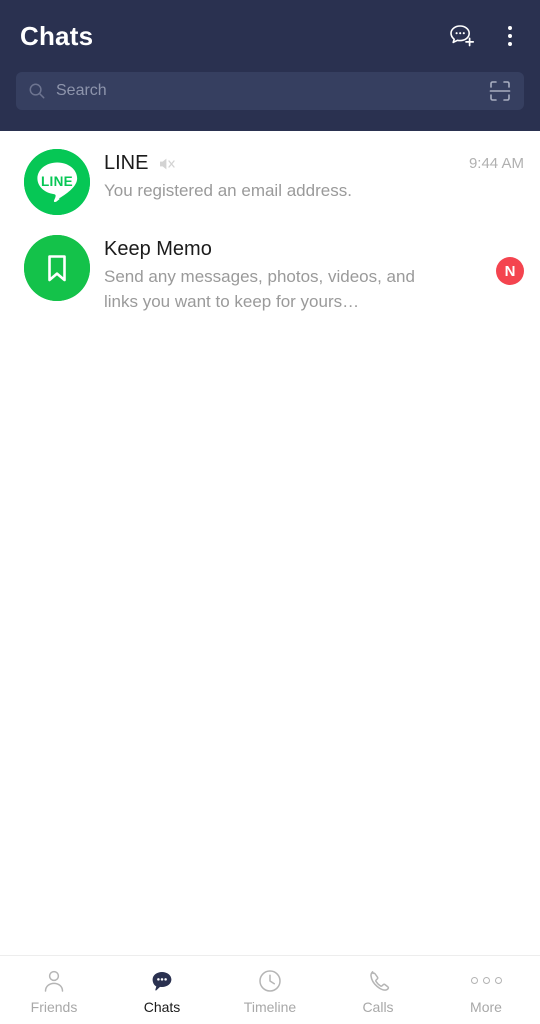 The width and height of the screenshot is (540, 1024). Describe the element at coordinates (228, 190) in the screenshot. I see `chat-preview-text: You registered an email address.` at that location.